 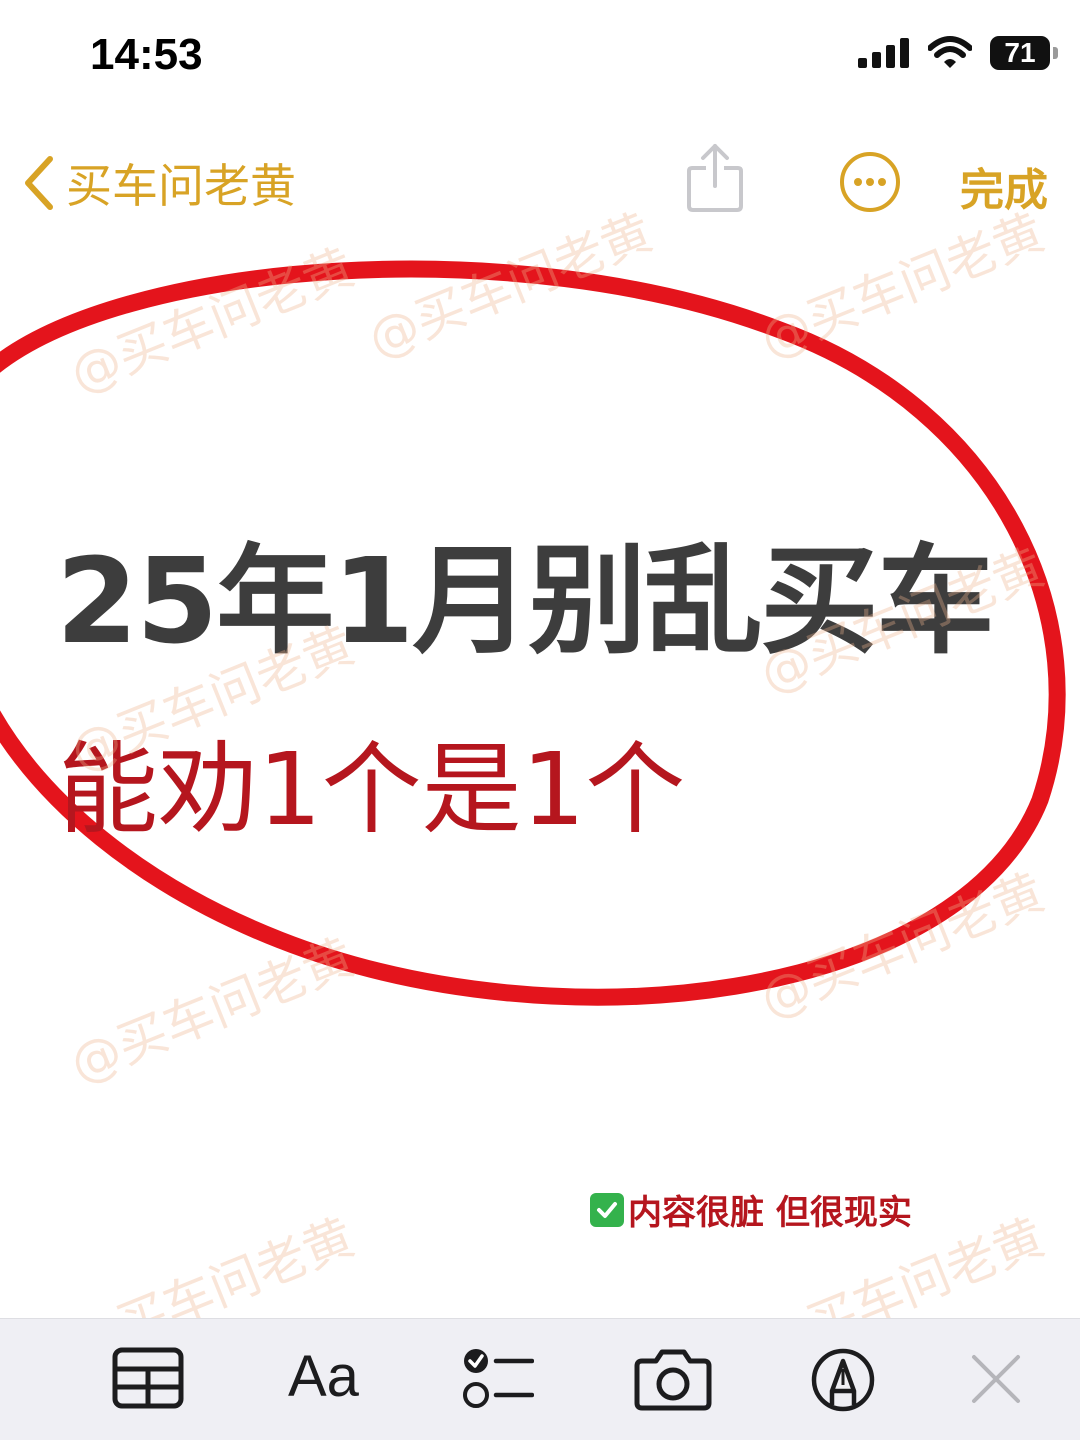 I want to click on table-icon, so click(x=148, y=1378).